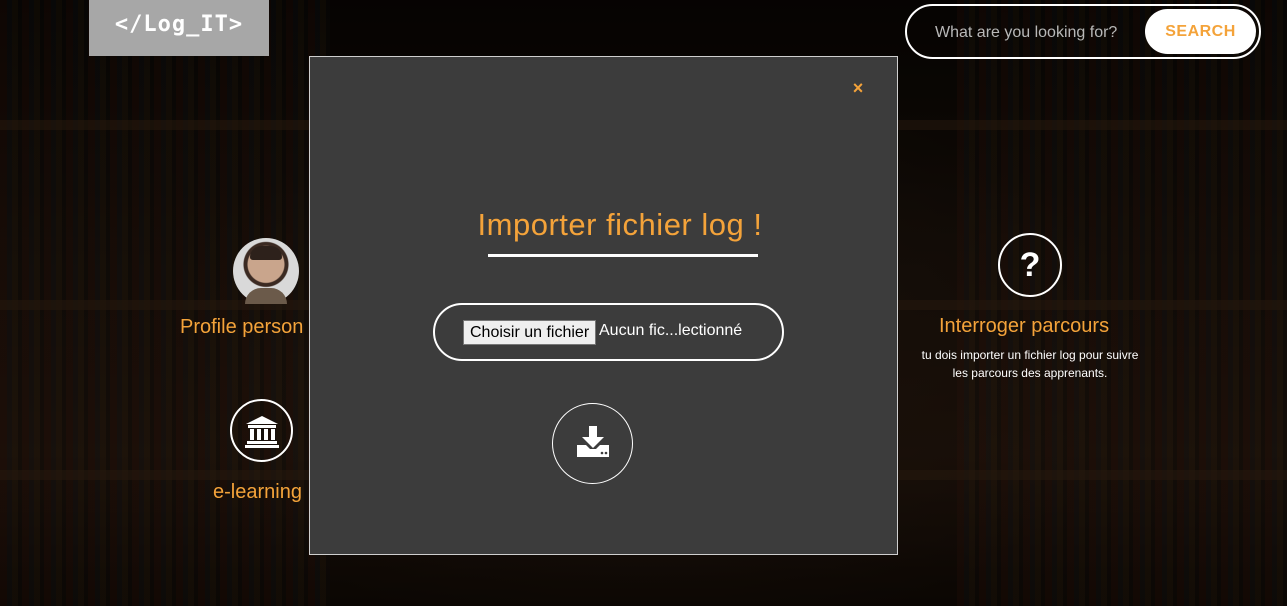 This screenshot has width=1287, height=606. I want to click on question-mark-glyph: ?, so click(1030, 265).